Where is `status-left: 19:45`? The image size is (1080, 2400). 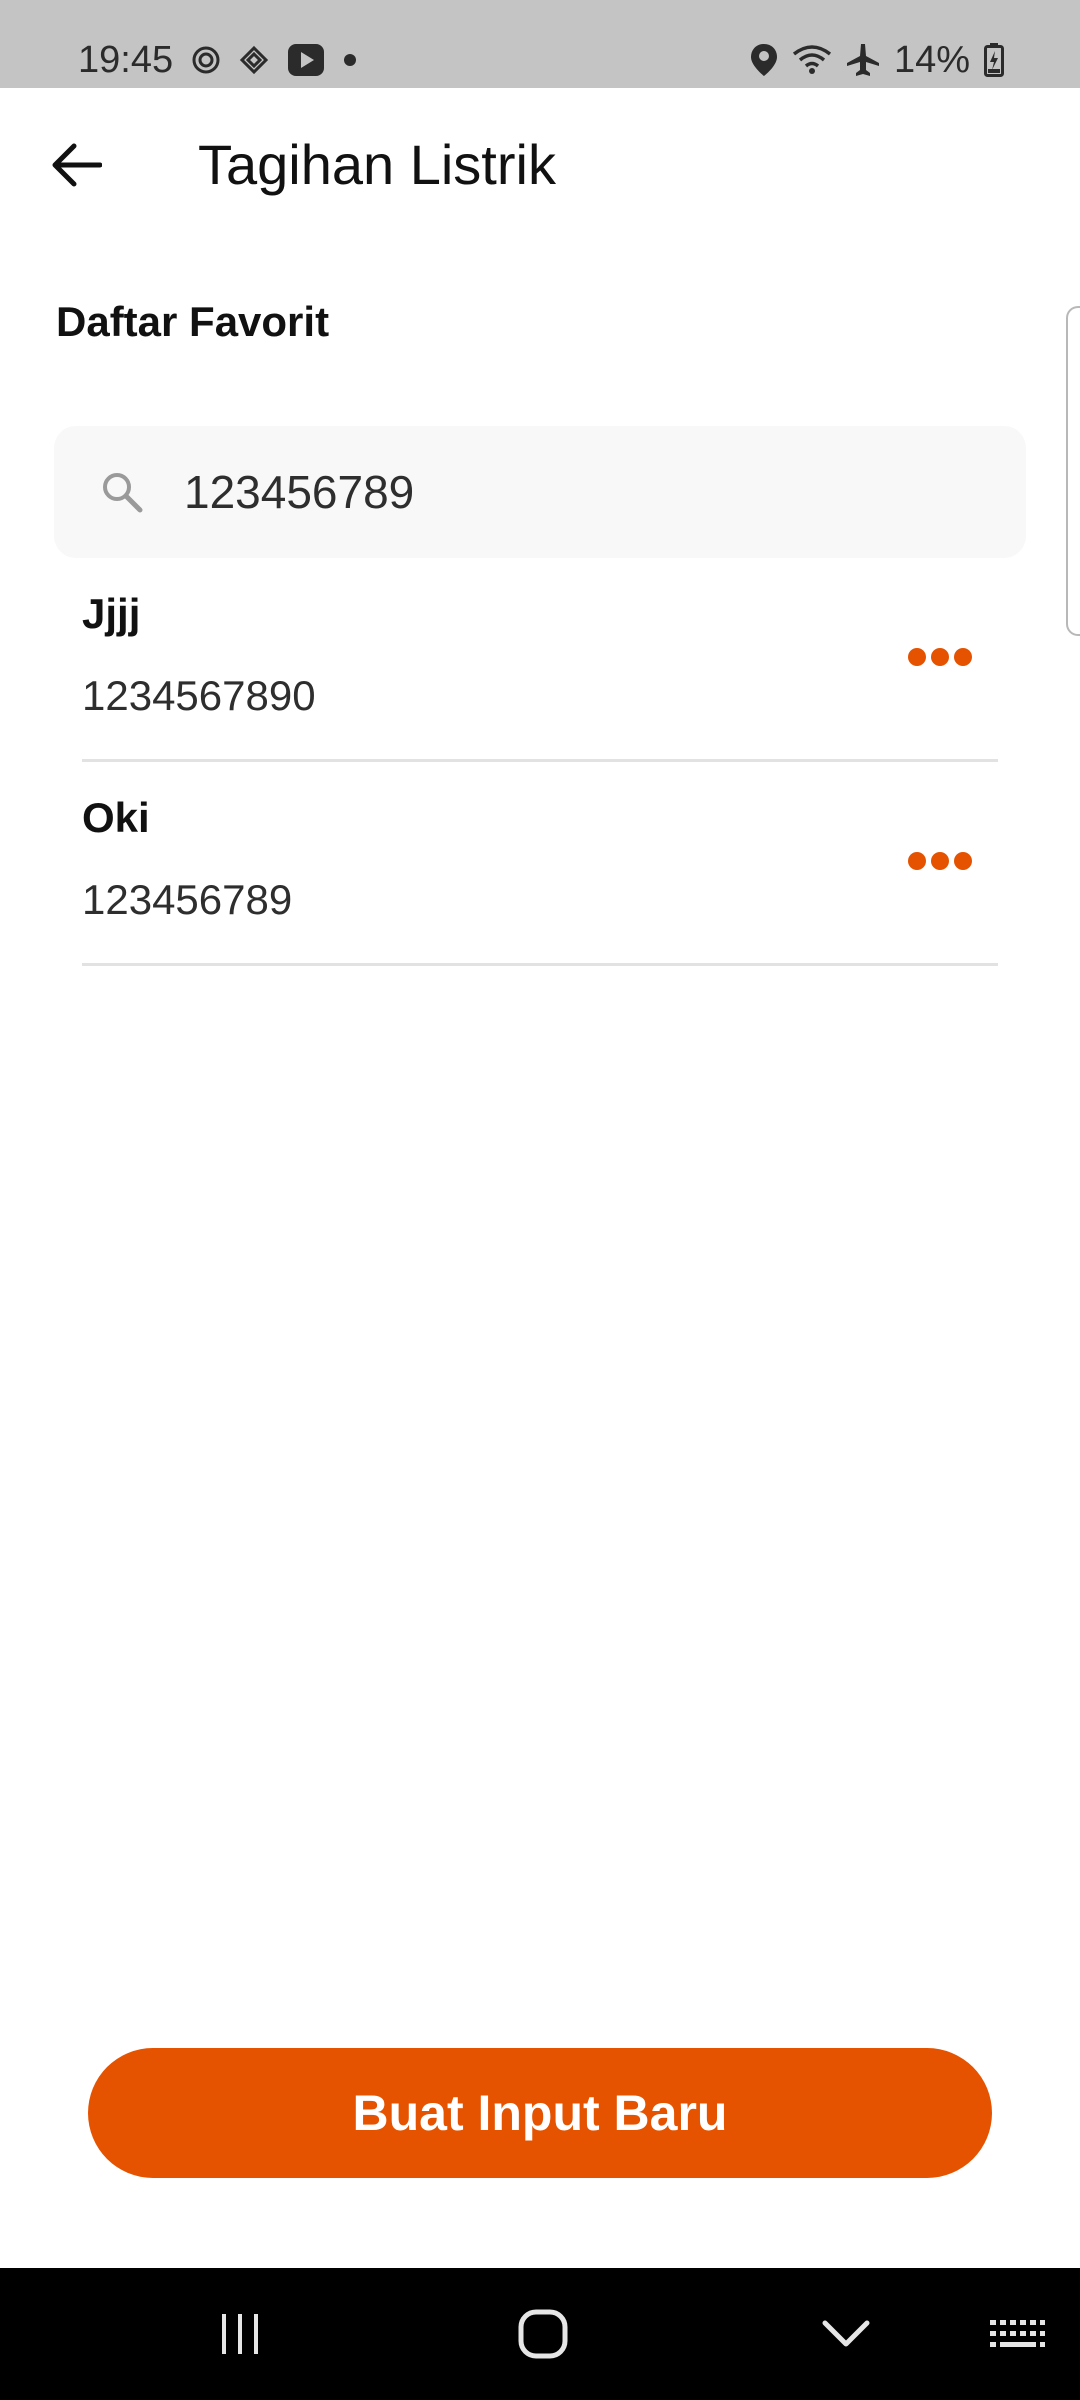 status-left: 19:45 is located at coordinates (217, 60).